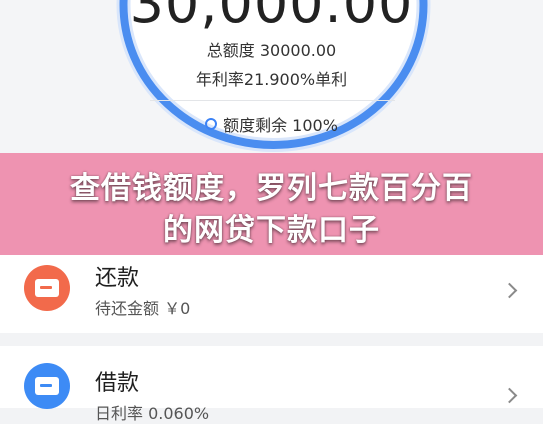 Image resolution: width=543 pixels, height=424 pixels. What do you see at coordinates (271, 188) in the screenshot?
I see `banner-title-line-1: 查借钱额度，罗列七款百分百` at bounding box center [271, 188].